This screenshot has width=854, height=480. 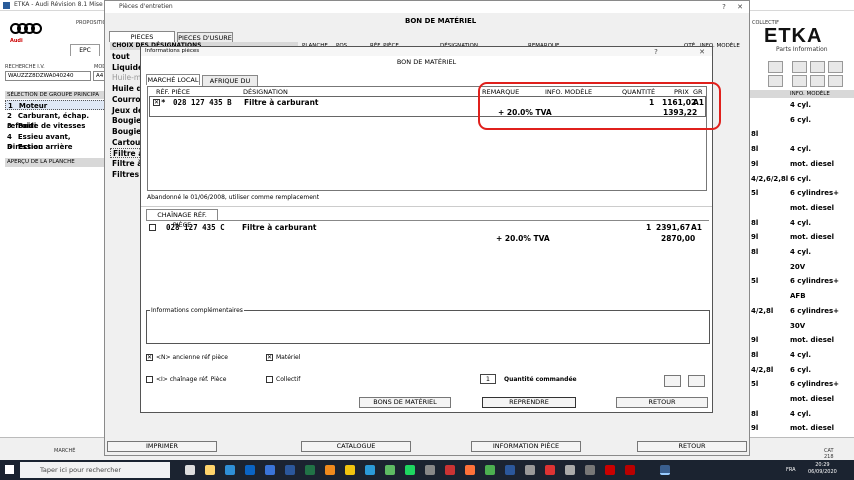 What do you see at coordinates (288, 379) in the screenshot?
I see `collectif-label: Collectif` at bounding box center [288, 379].